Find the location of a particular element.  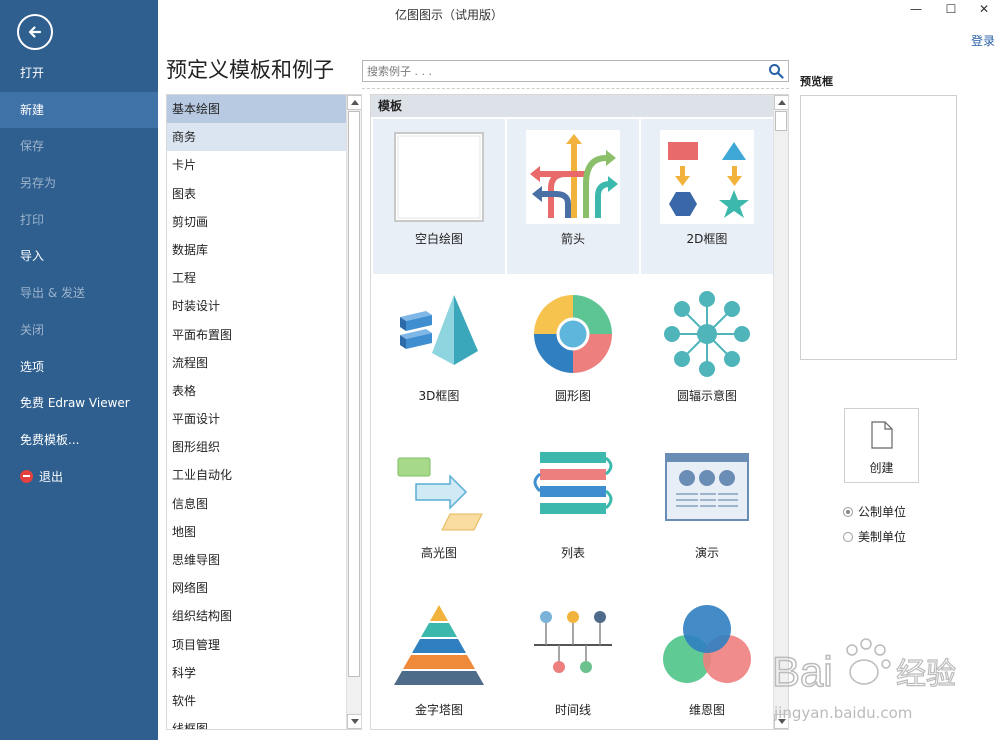

category-item: 平面设计 is located at coordinates (257, 419).